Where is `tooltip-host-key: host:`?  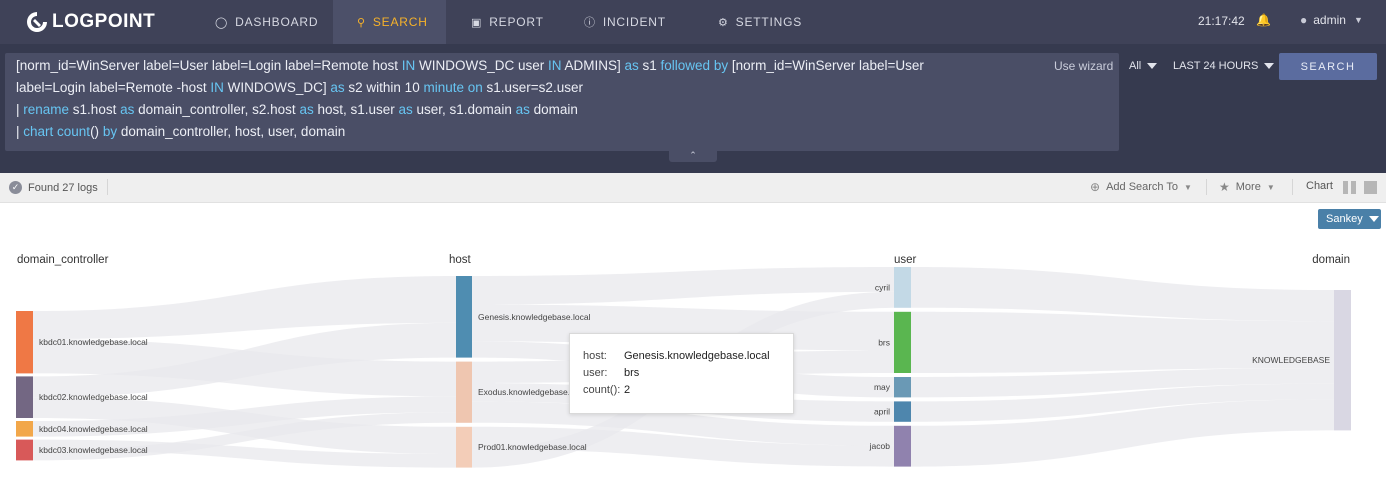 tooltip-host-key: host: is located at coordinates (595, 356).